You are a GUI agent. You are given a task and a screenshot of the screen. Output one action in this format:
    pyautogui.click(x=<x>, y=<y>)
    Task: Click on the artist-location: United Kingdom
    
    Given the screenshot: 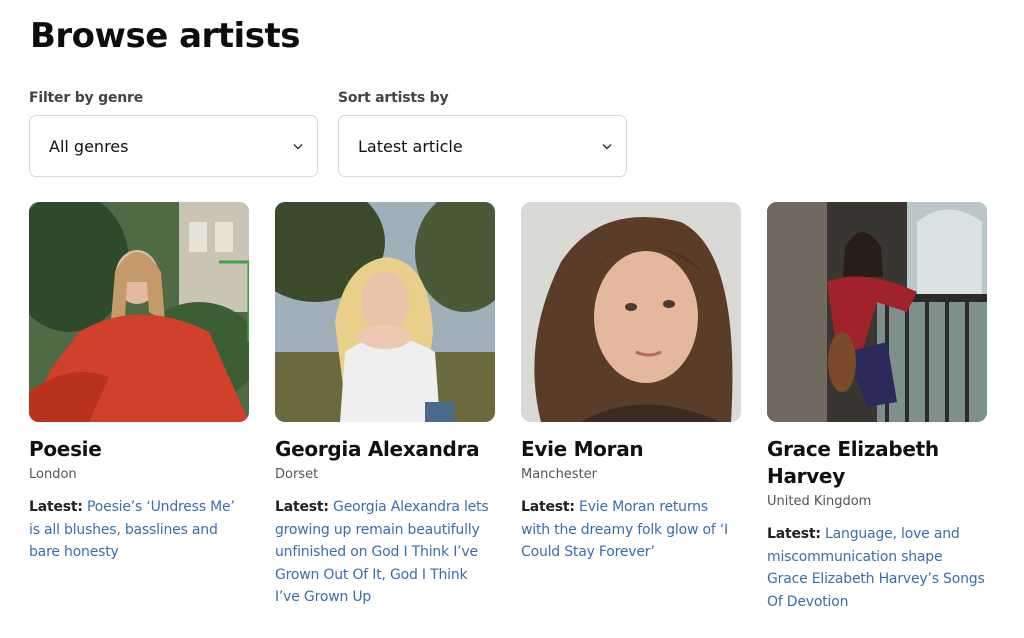 What is the action you would take?
    pyautogui.click(x=819, y=501)
    